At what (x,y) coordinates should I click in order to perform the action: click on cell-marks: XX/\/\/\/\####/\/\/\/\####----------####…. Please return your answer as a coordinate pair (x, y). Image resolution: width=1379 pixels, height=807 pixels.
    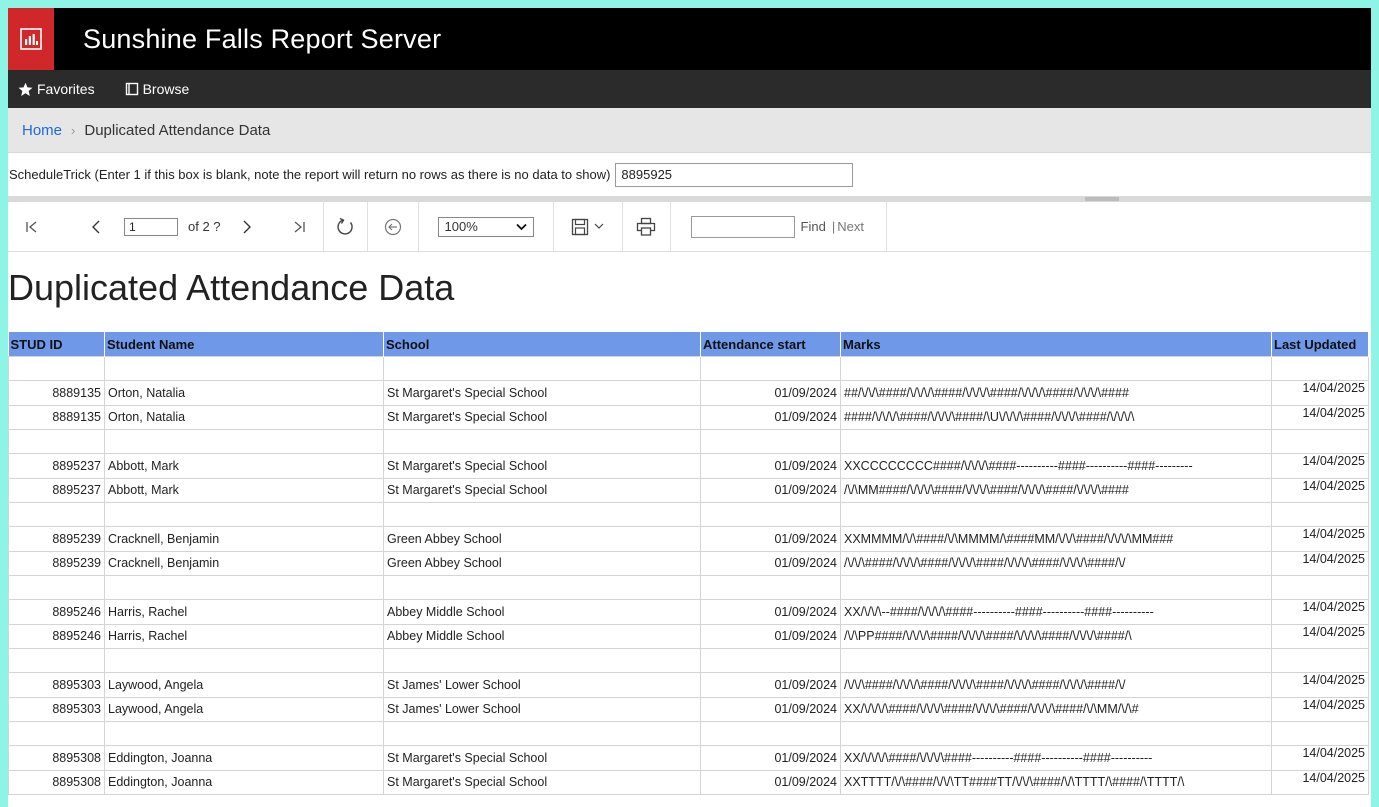
    Looking at the image, I should click on (1056, 758).